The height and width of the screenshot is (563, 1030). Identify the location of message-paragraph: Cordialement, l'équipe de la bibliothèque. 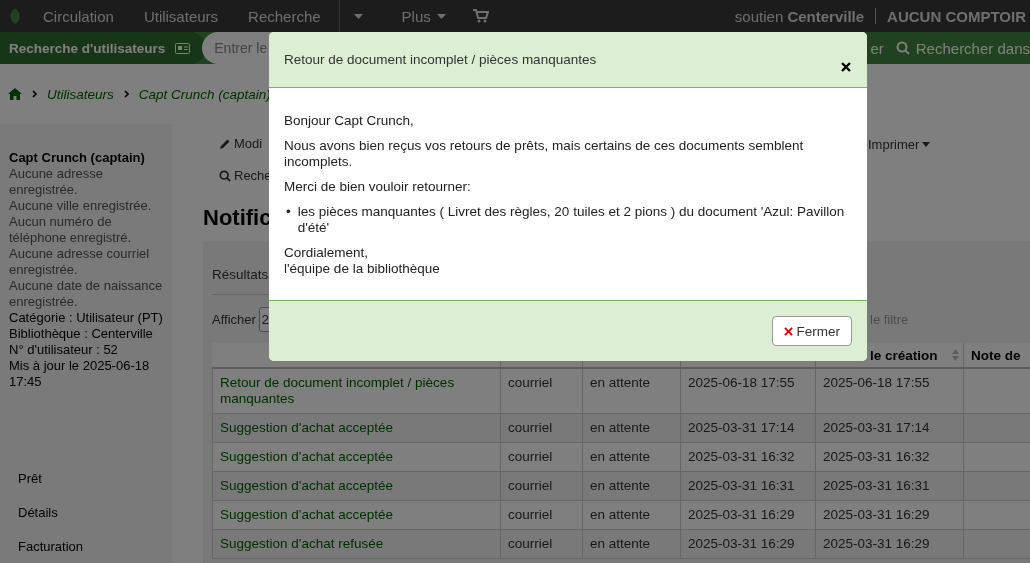
(362, 261).